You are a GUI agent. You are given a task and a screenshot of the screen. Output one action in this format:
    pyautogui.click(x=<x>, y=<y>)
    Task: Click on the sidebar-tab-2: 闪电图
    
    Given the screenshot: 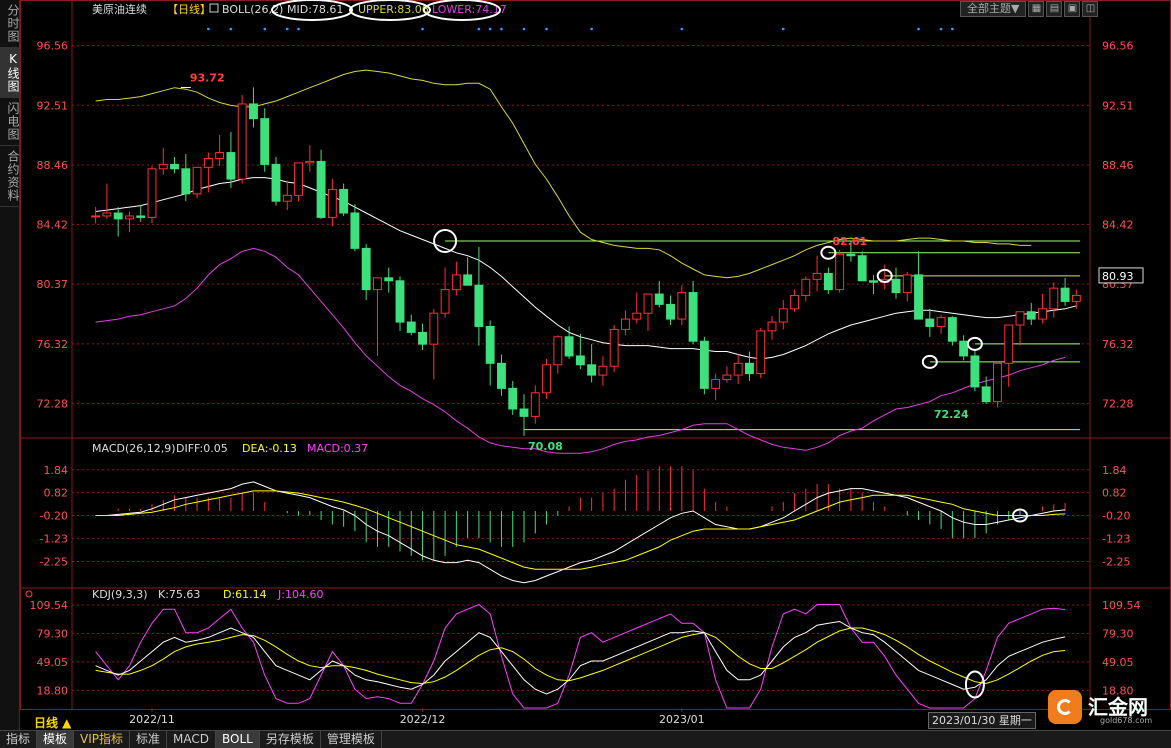 What is the action you would take?
    pyautogui.click(x=10, y=122)
    